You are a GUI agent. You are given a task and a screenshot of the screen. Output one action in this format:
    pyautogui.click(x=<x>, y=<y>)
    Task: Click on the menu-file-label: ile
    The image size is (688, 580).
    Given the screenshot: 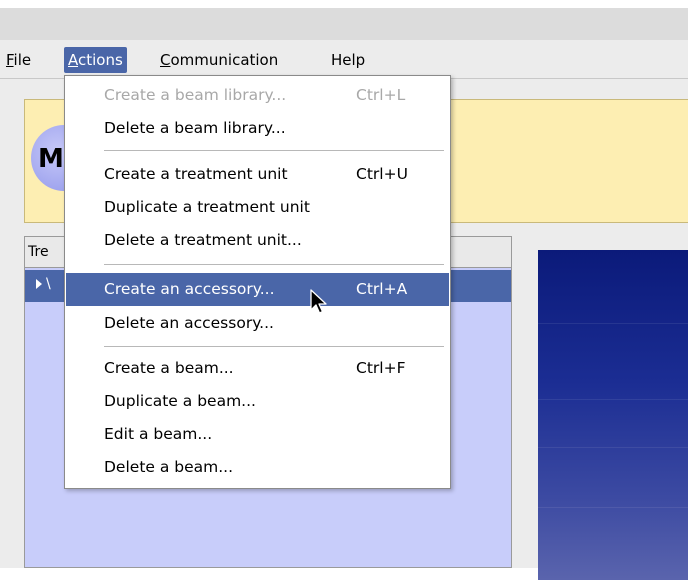 What is the action you would take?
    pyautogui.click(x=22, y=60)
    